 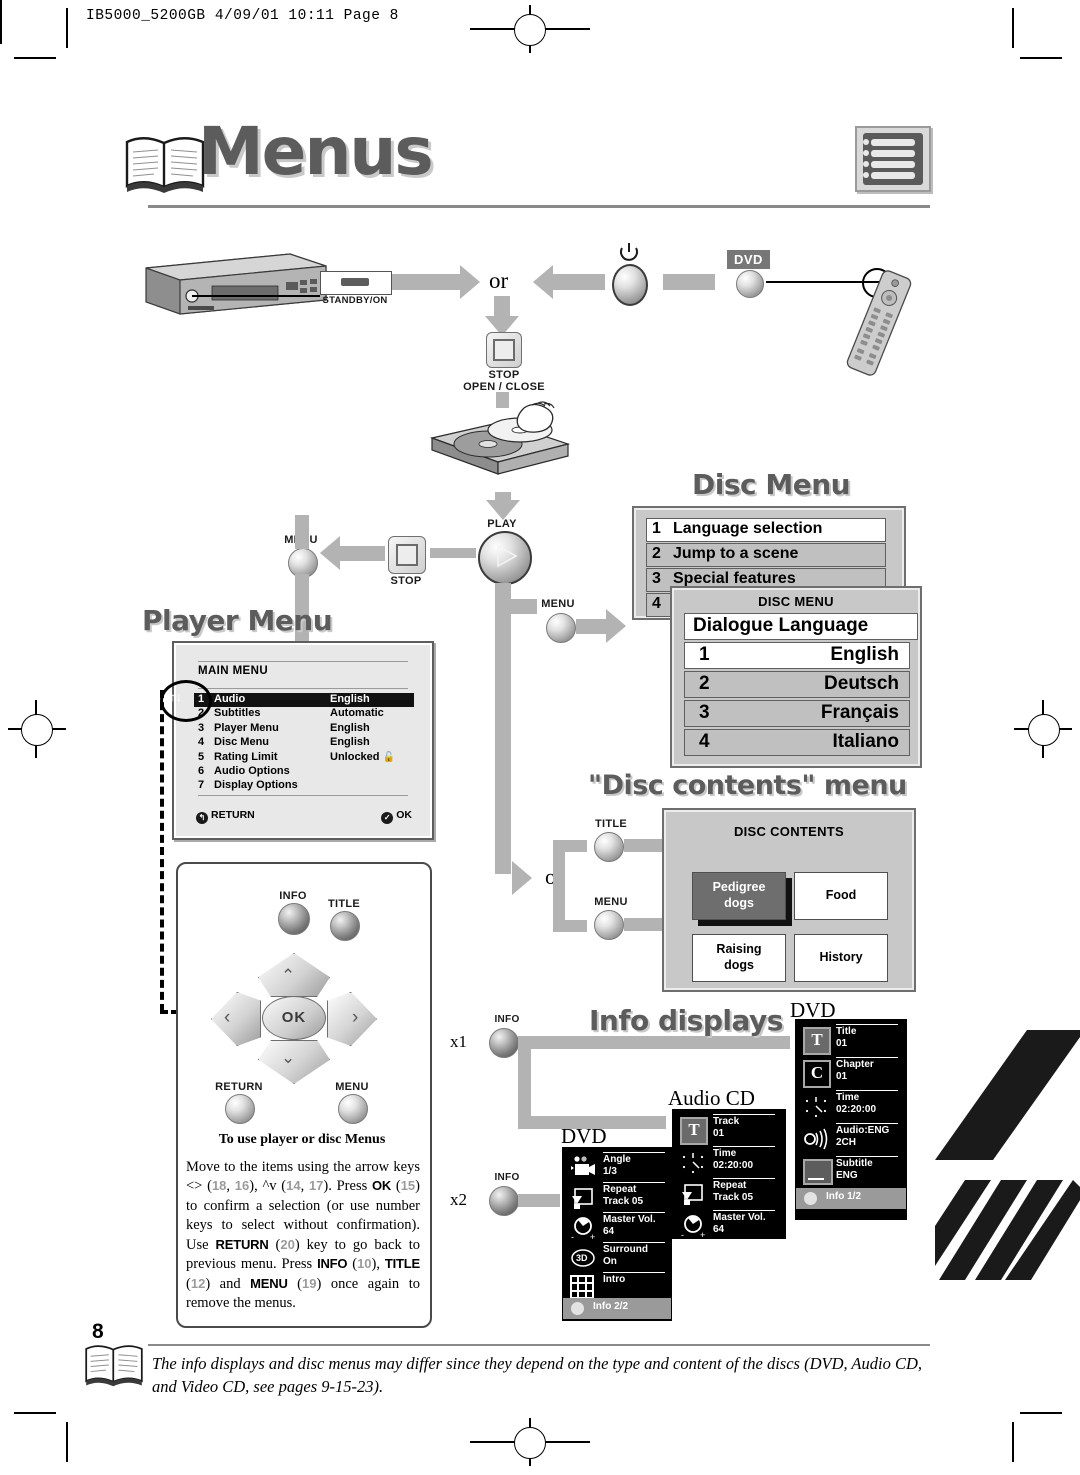 I want to click on ok-button: OK, so click(x=294, y=1018).